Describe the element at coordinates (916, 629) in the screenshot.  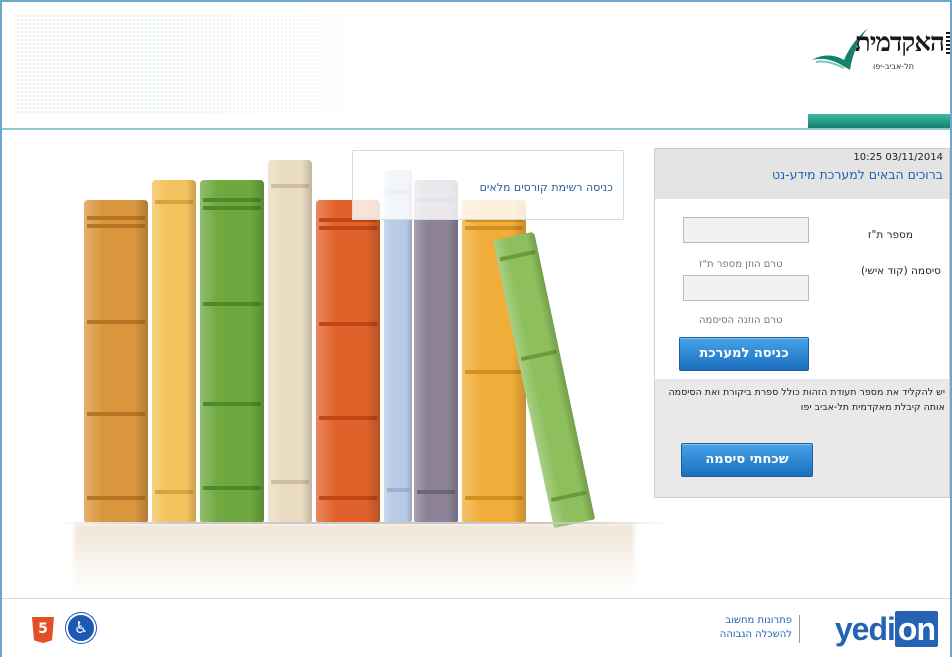
I see `yedion-brand-on: on` at that location.